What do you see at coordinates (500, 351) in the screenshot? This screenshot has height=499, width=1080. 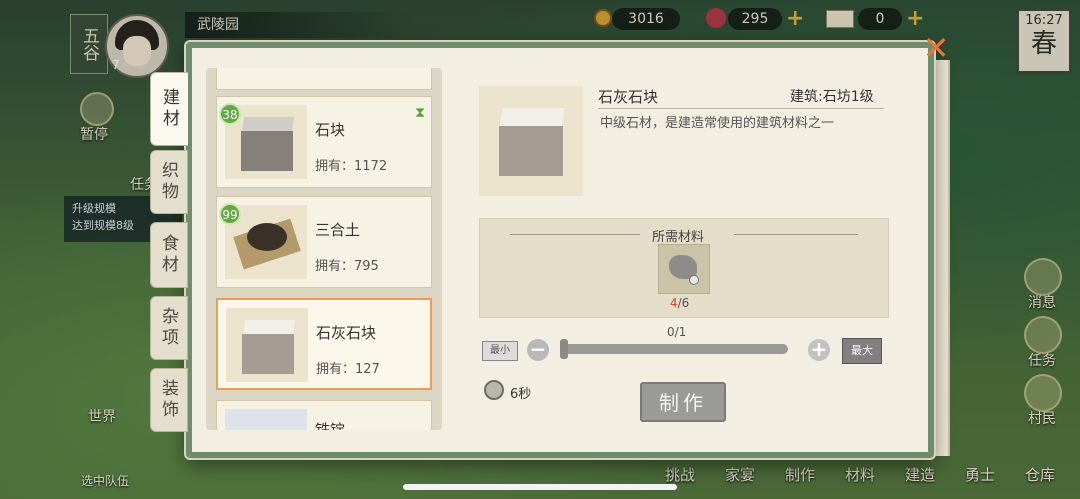 I see `min-button: 最小` at bounding box center [500, 351].